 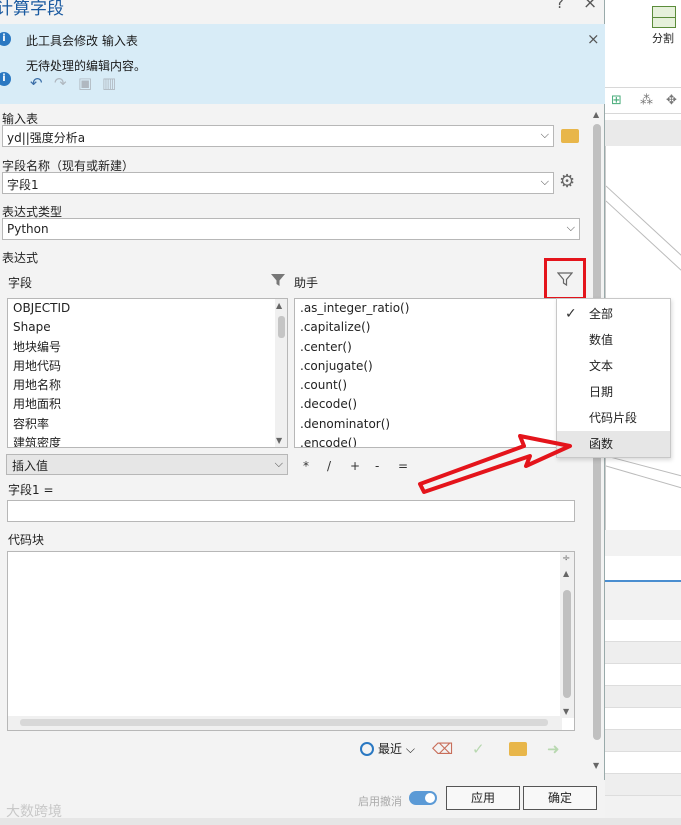 What do you see at coordinates (613, 314) in the screenshot?
I see `menu-item-all: ✓ 全部` at bounding box center [613, 314].